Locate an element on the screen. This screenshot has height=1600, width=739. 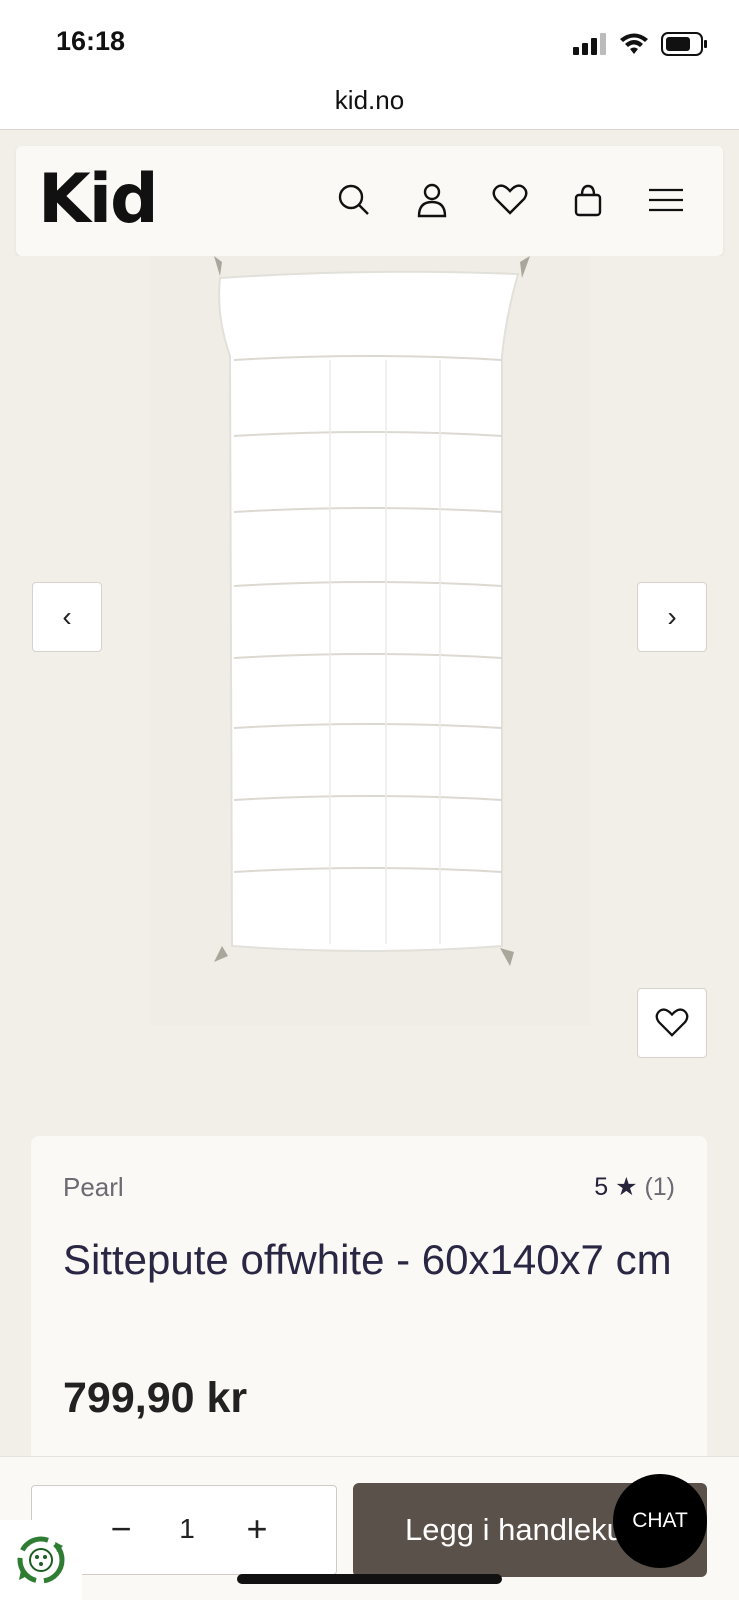
product-rating: 5 ★ (1) is located at coordinates (634, 1187).